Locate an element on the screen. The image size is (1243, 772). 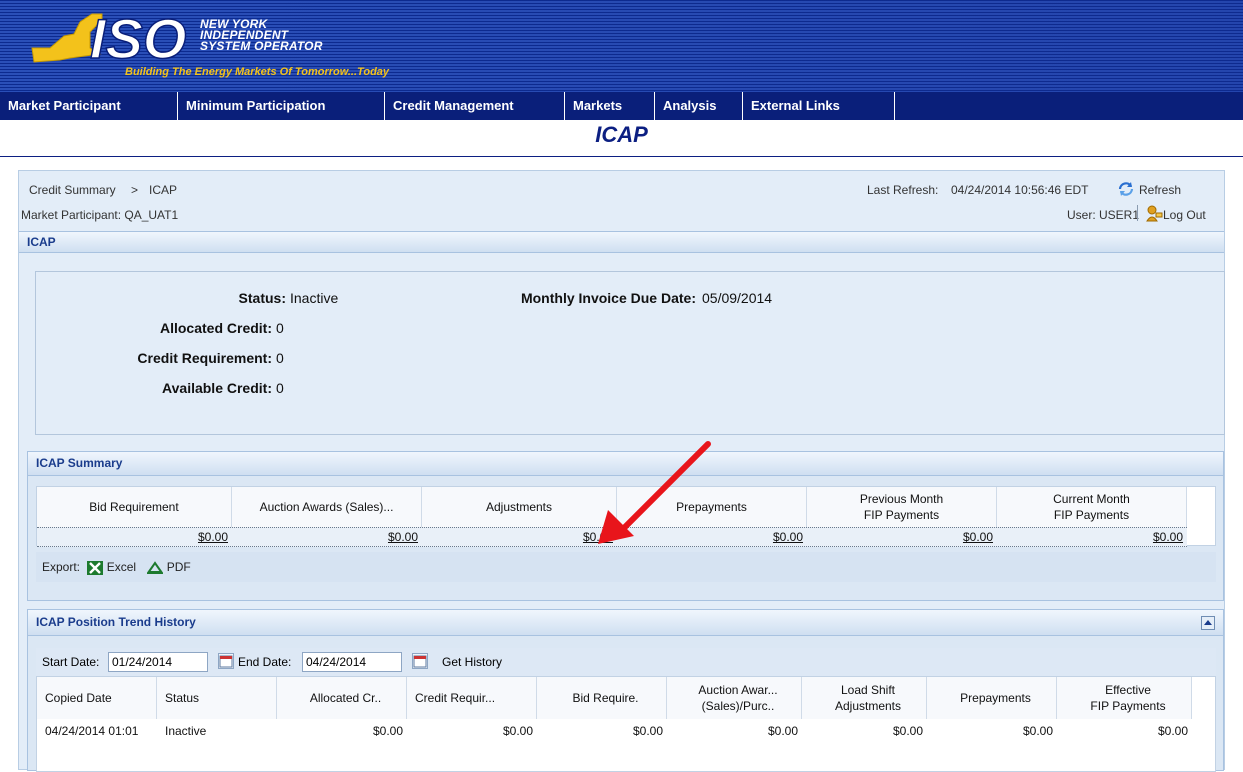
nav-analysis: Analysis is located at coordinates (699, 106).